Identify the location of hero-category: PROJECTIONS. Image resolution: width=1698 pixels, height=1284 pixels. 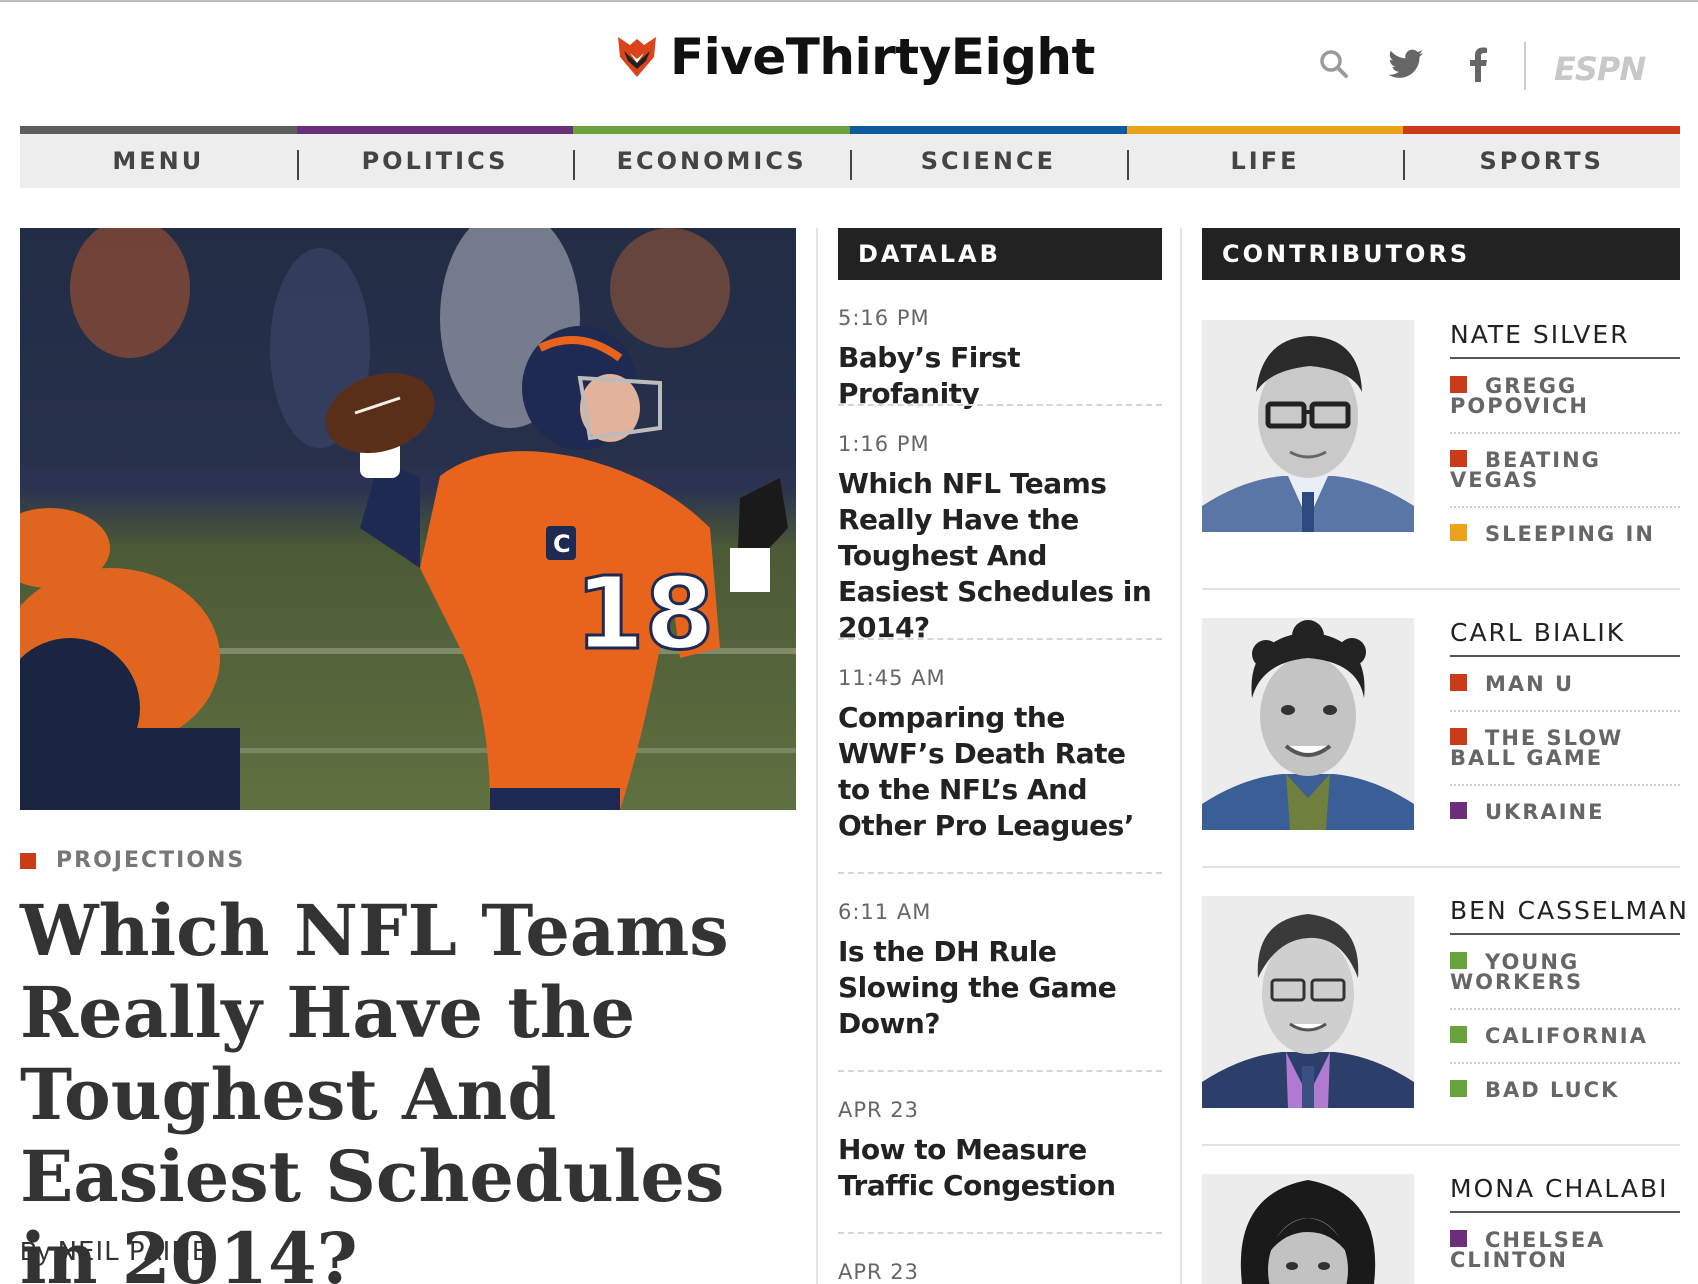
(132, 860).